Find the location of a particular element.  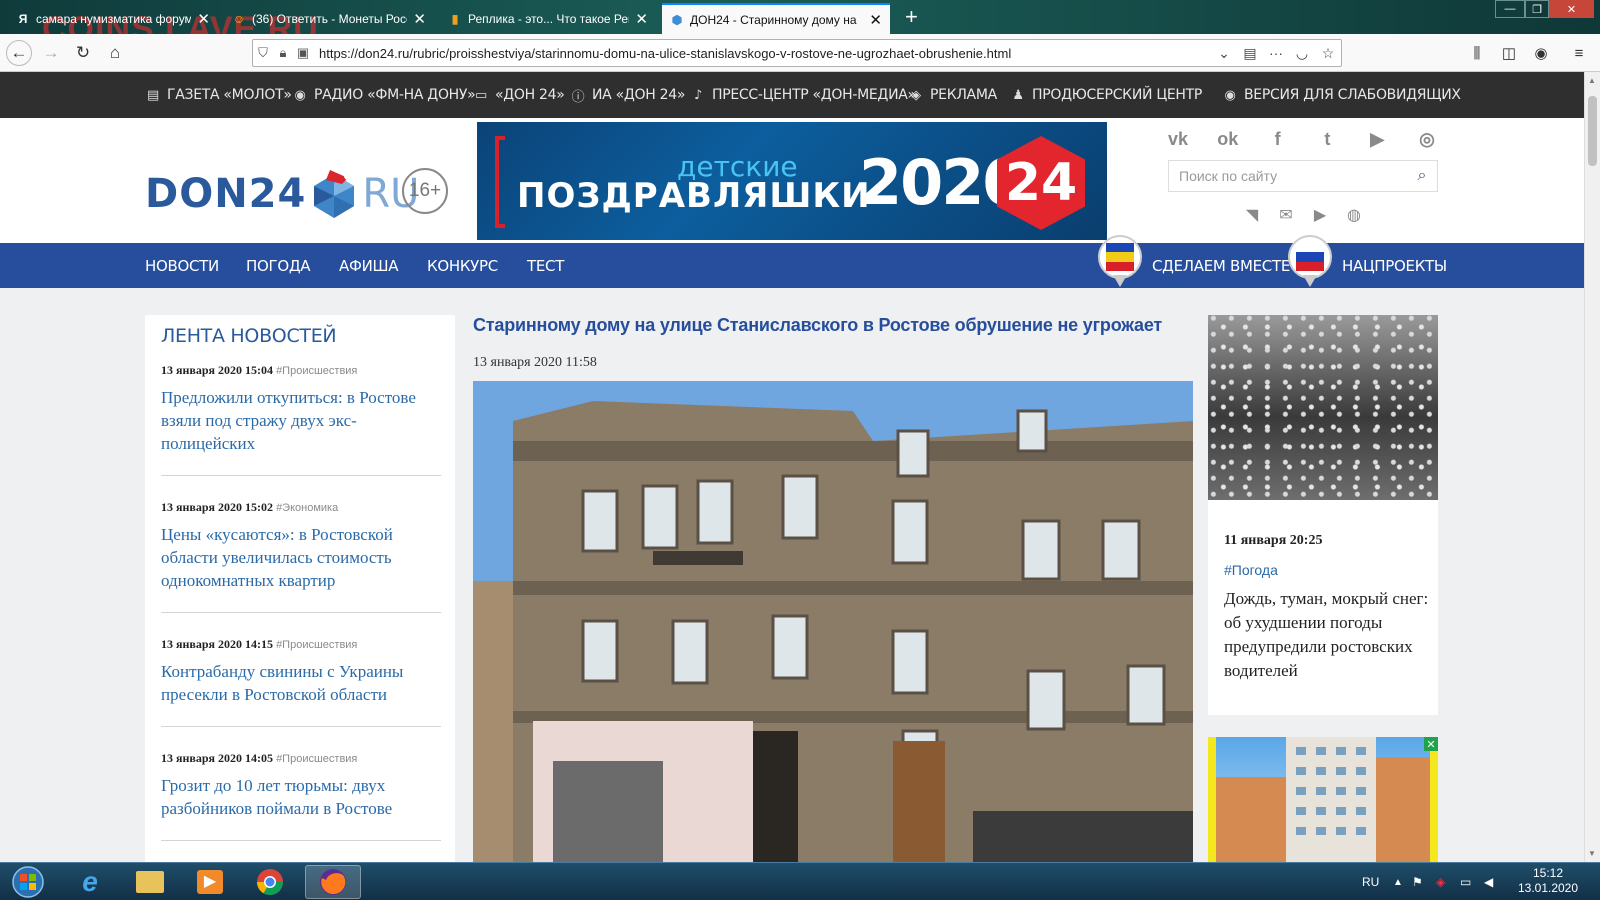

tv-icon: ▭ is located at coordinates (481, 95).